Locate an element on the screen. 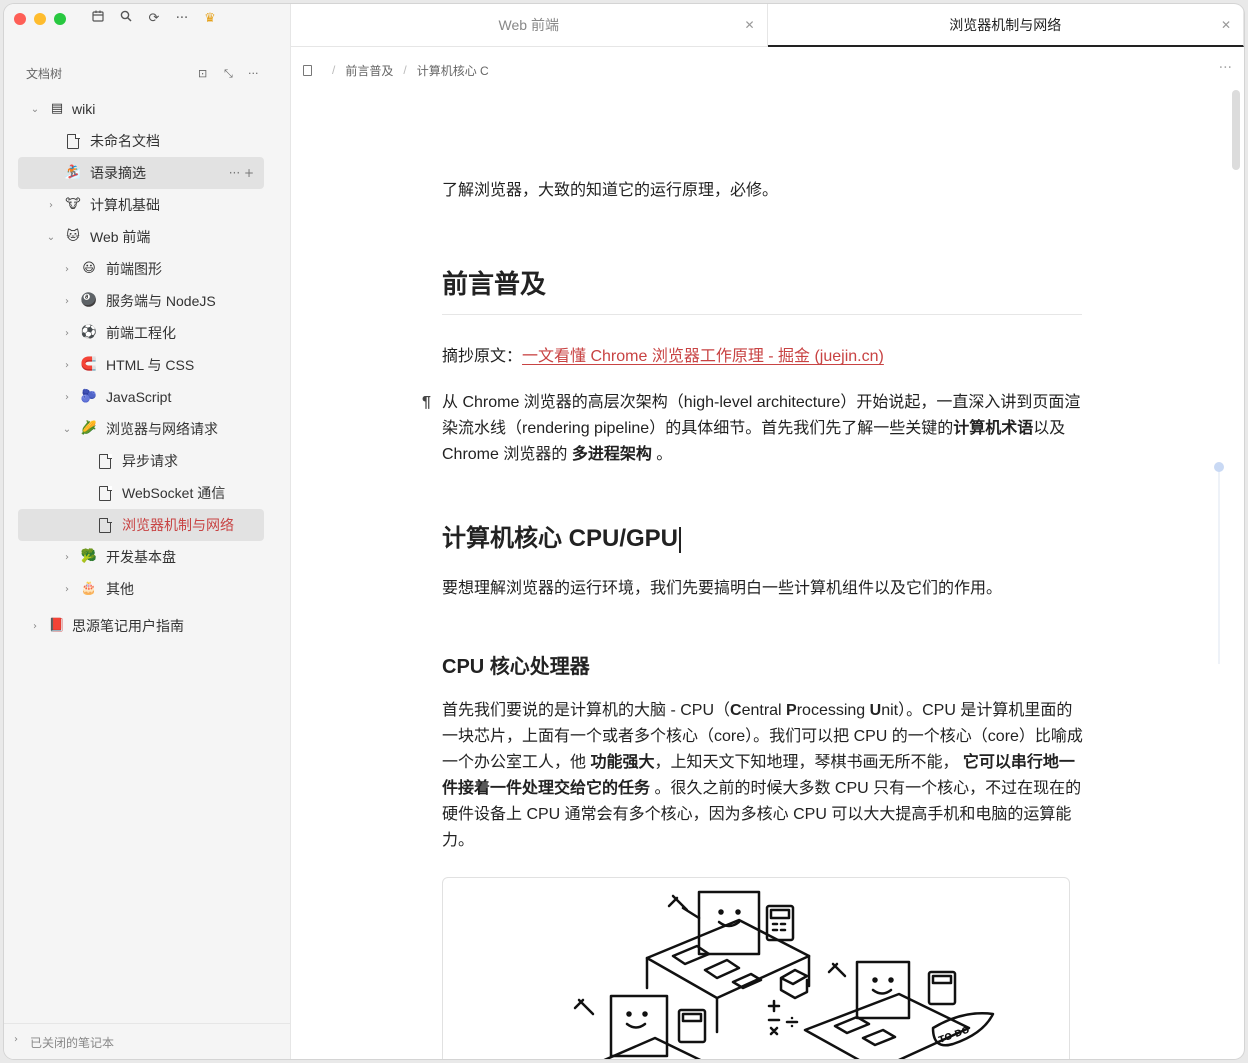  tree-item: 未命名文档 is located at coordinates (141, 141).